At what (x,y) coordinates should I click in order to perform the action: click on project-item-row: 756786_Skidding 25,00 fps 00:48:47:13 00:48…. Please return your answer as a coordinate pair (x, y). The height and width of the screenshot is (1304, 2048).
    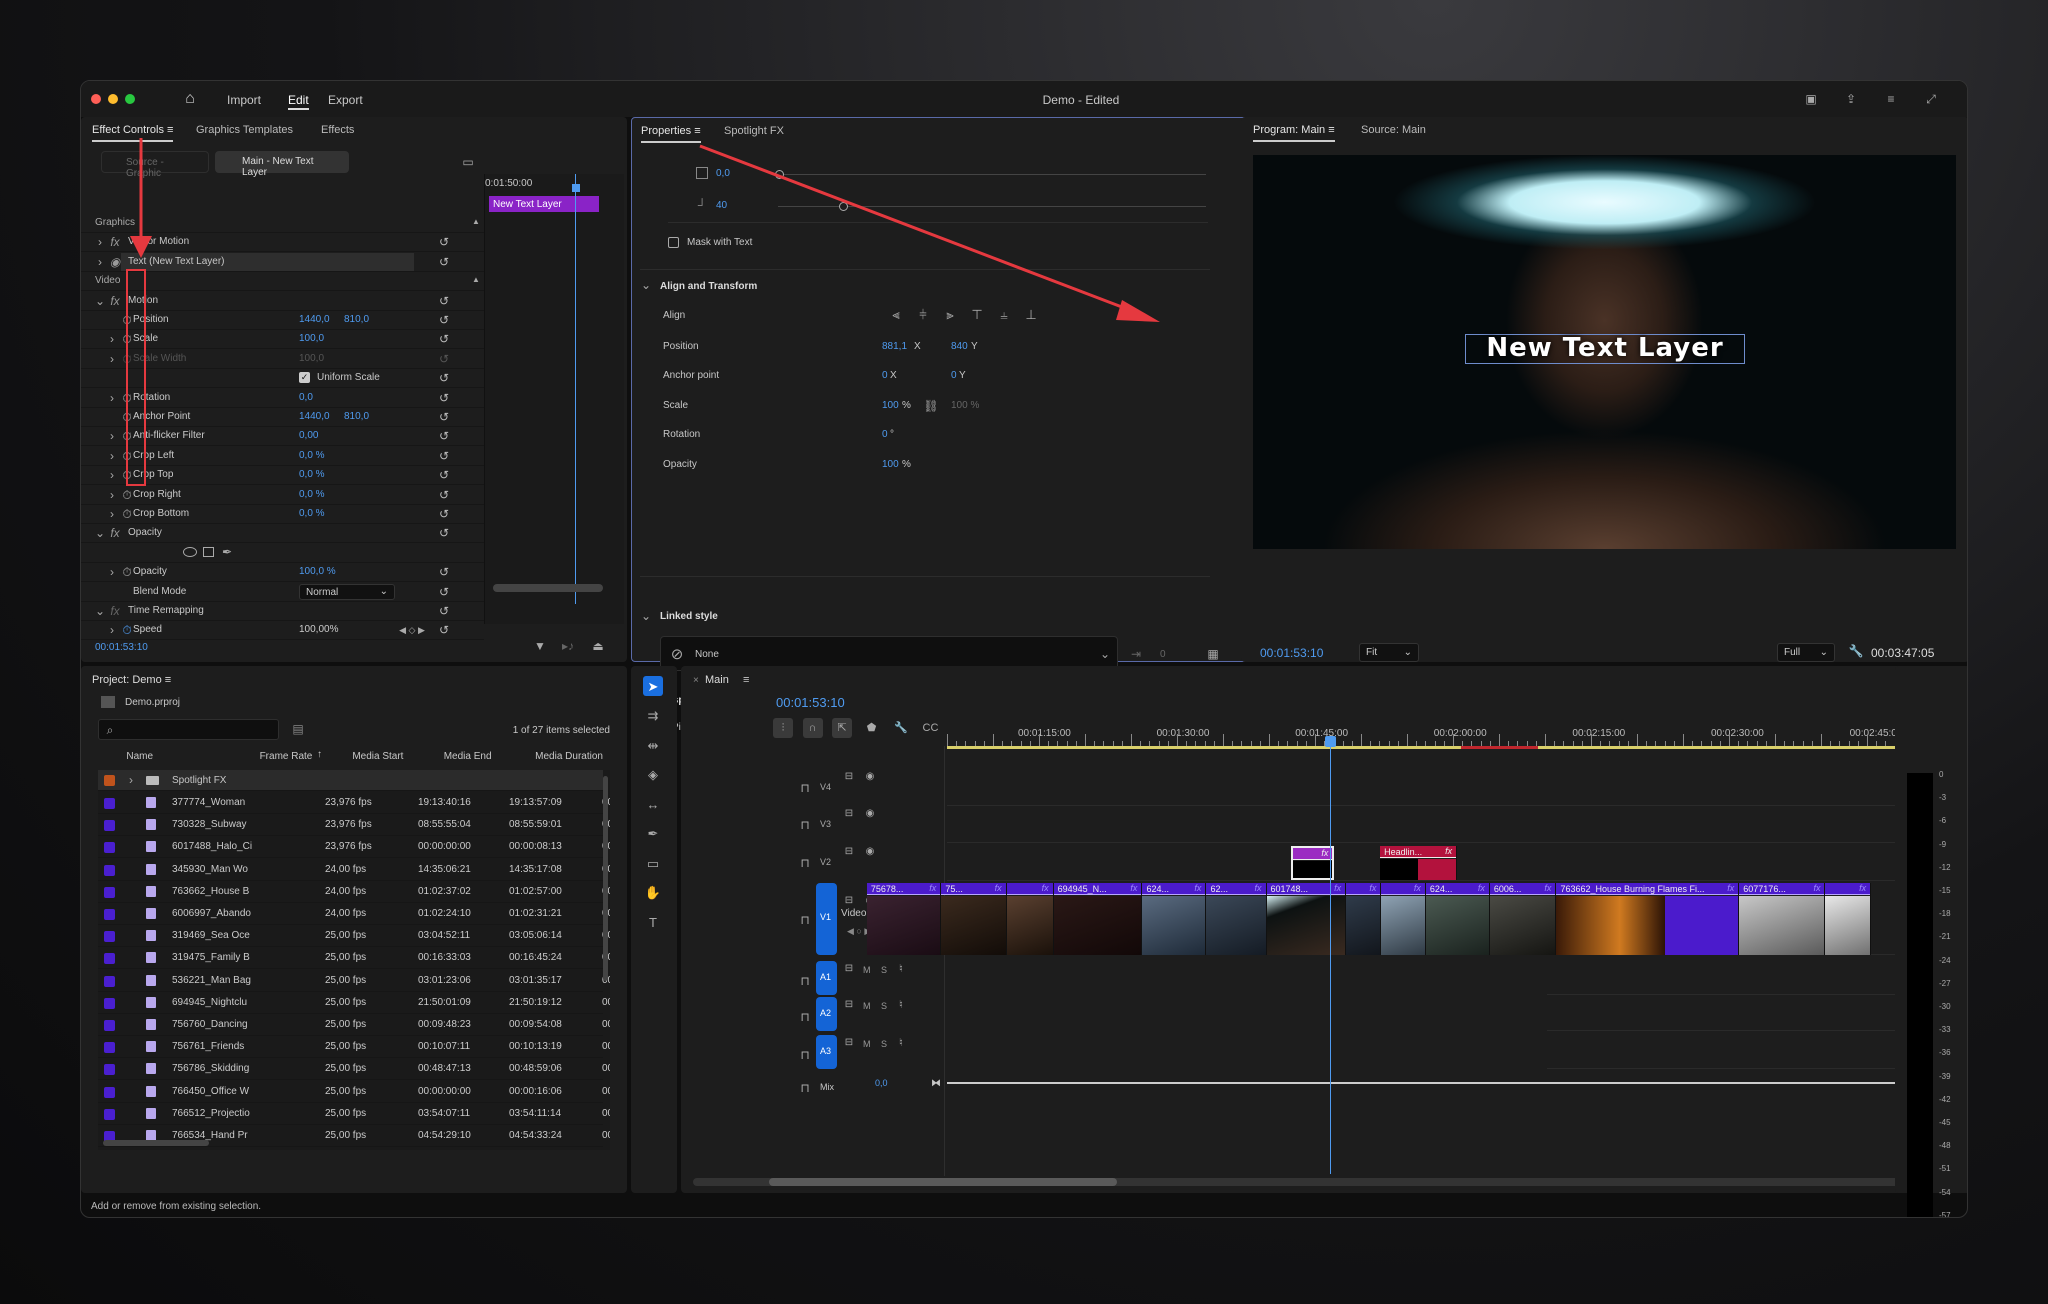
    Looking at the image, I should click on (354, 1069).